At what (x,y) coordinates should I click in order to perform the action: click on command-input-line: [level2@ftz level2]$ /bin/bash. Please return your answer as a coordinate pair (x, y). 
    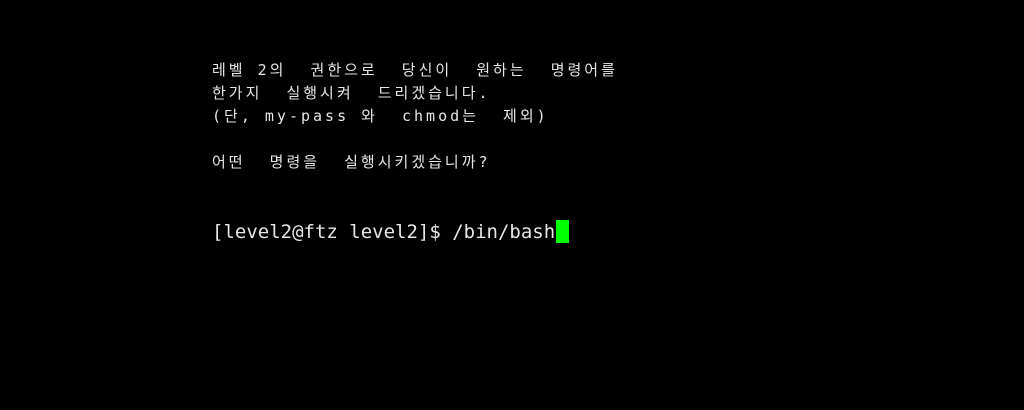
    Looking at the image, I should click on (391, 231).